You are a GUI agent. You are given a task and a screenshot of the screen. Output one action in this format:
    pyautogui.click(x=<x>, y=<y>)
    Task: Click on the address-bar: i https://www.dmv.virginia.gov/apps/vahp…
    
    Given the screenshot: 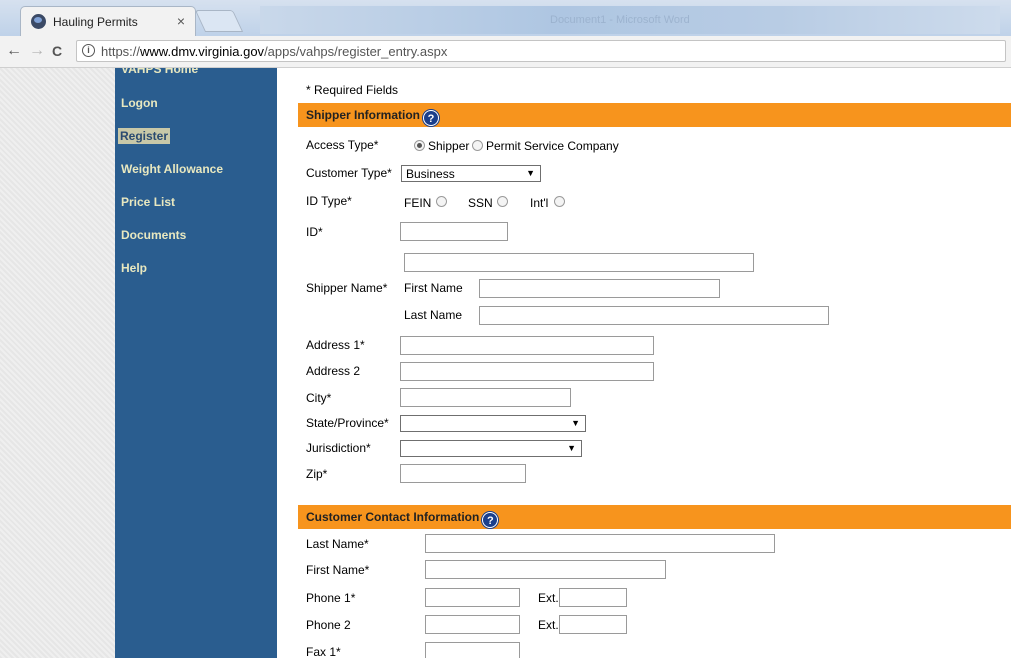 What is the action you would take?
    pyautogui.click(x=541, y=51)
    